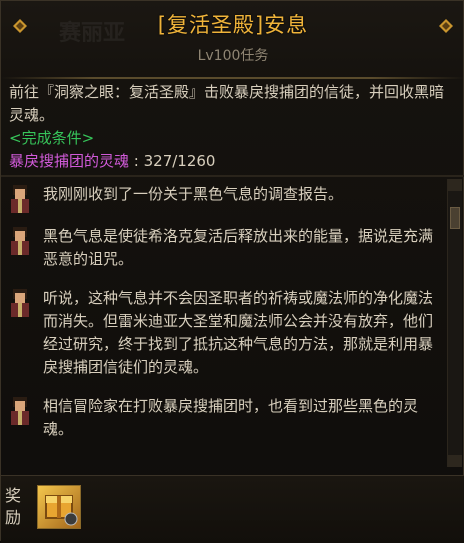 The height and width of the screenshot is (543, 464). What do you see at coordinates (455, 218) in the screenshot?
I see `scroll-thumb` at bounding box center [455, 218].